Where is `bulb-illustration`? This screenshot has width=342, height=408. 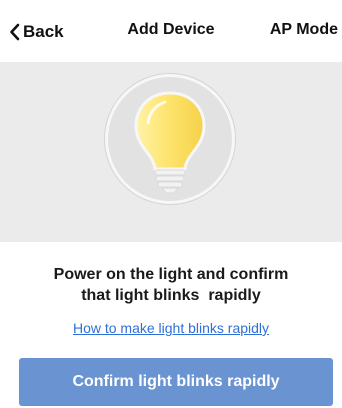 bulb-illustration is located at coordinates (170, 139).